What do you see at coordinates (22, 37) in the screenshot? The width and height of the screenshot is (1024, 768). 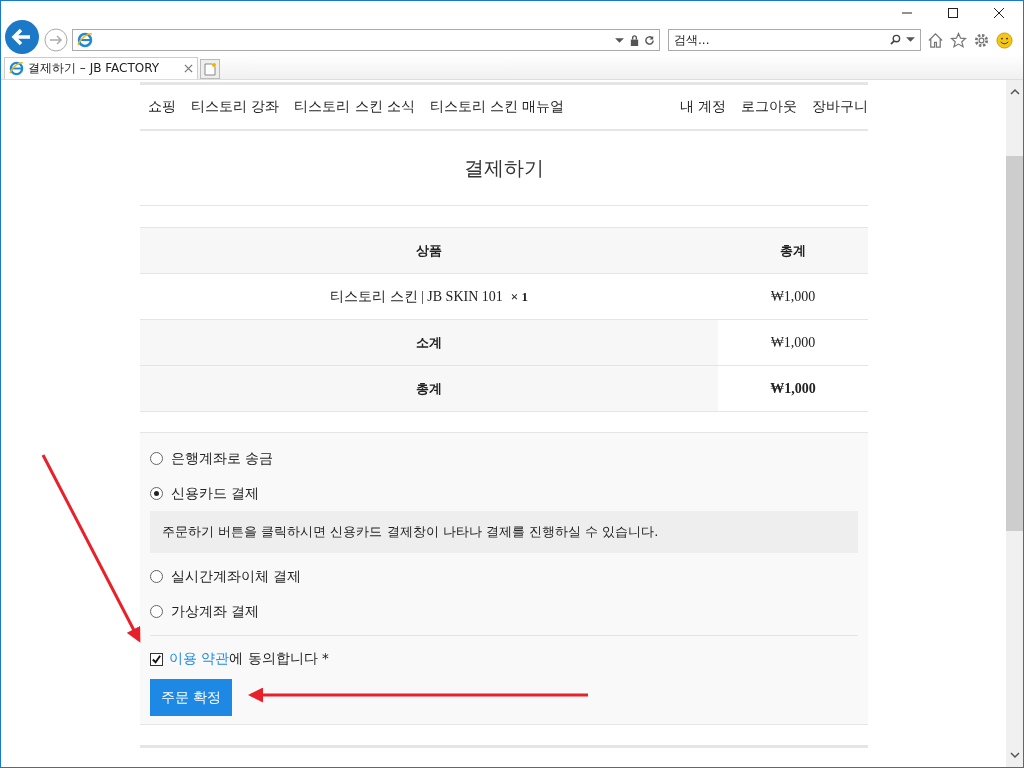 I see `back-icon` at bounding box center [22, 37].